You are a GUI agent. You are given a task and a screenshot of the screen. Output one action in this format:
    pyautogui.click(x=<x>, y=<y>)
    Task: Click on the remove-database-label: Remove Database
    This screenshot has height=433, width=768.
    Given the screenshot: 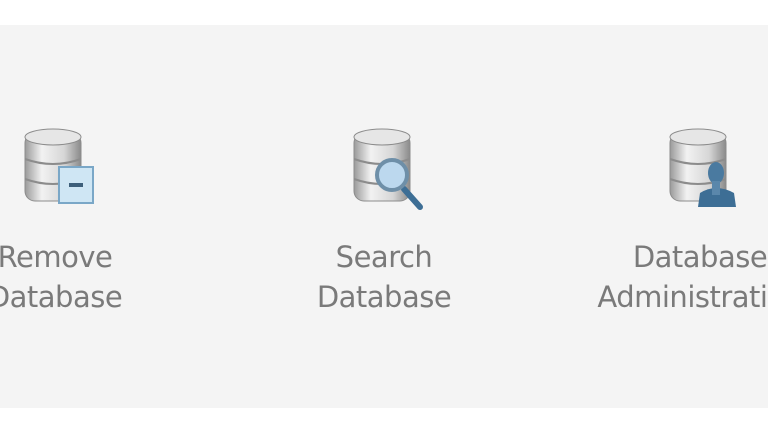 What is the action you would take?
    pyautogui.click(x=61, y=277)
    